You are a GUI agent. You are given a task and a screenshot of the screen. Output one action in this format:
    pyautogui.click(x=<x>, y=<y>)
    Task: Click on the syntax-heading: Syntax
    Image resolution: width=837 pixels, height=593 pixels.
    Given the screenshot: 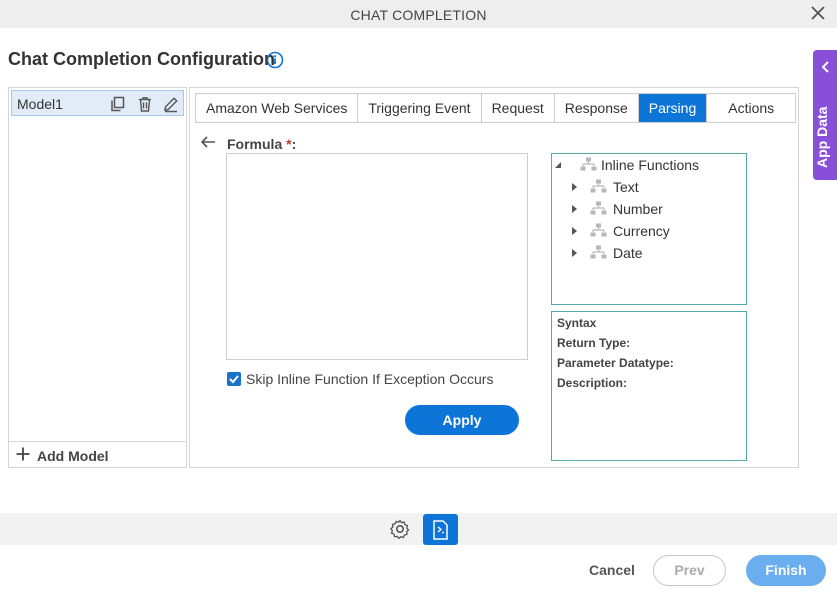 What is the action you would take?
    pyautogui.click(x=577, y=323)
    